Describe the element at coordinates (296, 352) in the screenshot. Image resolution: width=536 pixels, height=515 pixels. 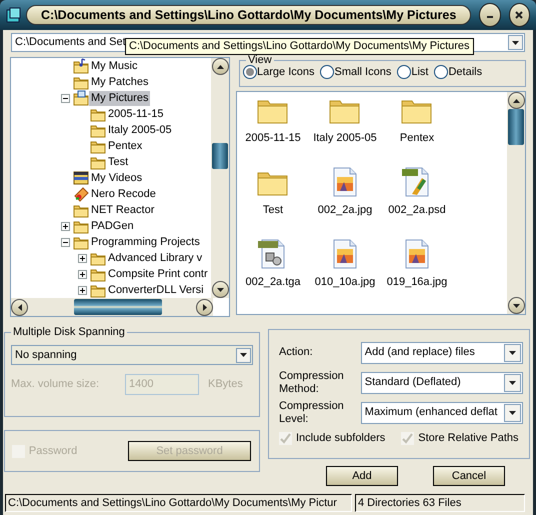
I see `field-label: Action:` at that location.